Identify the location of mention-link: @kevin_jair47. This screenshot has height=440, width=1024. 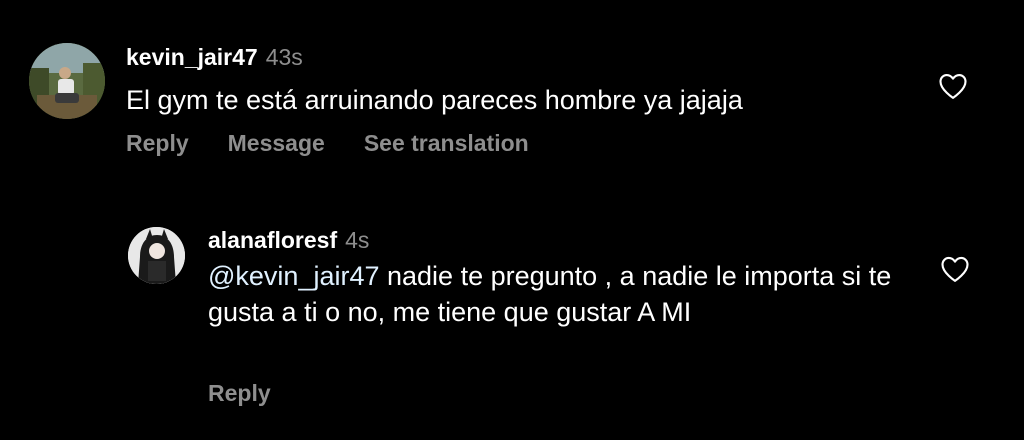
(294, 276).